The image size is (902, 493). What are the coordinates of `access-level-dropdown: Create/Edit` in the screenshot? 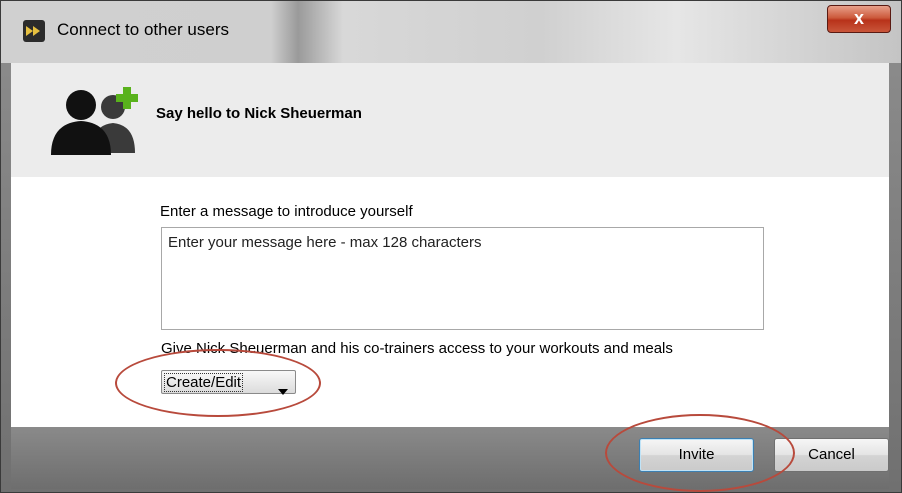 It's located at (228, 382).